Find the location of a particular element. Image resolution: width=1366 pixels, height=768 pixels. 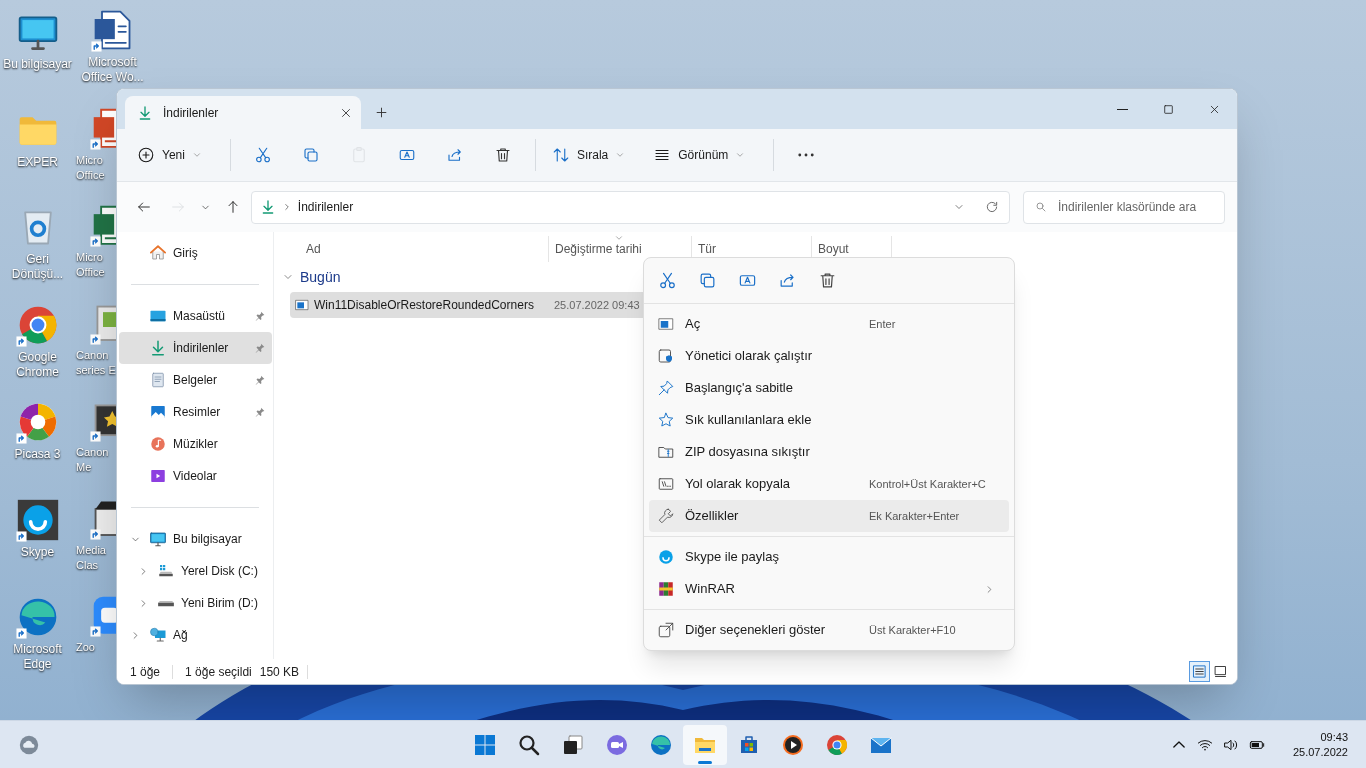

shortcut-hint: Ek Karakter+Enter is located at coordinates (915, 516).